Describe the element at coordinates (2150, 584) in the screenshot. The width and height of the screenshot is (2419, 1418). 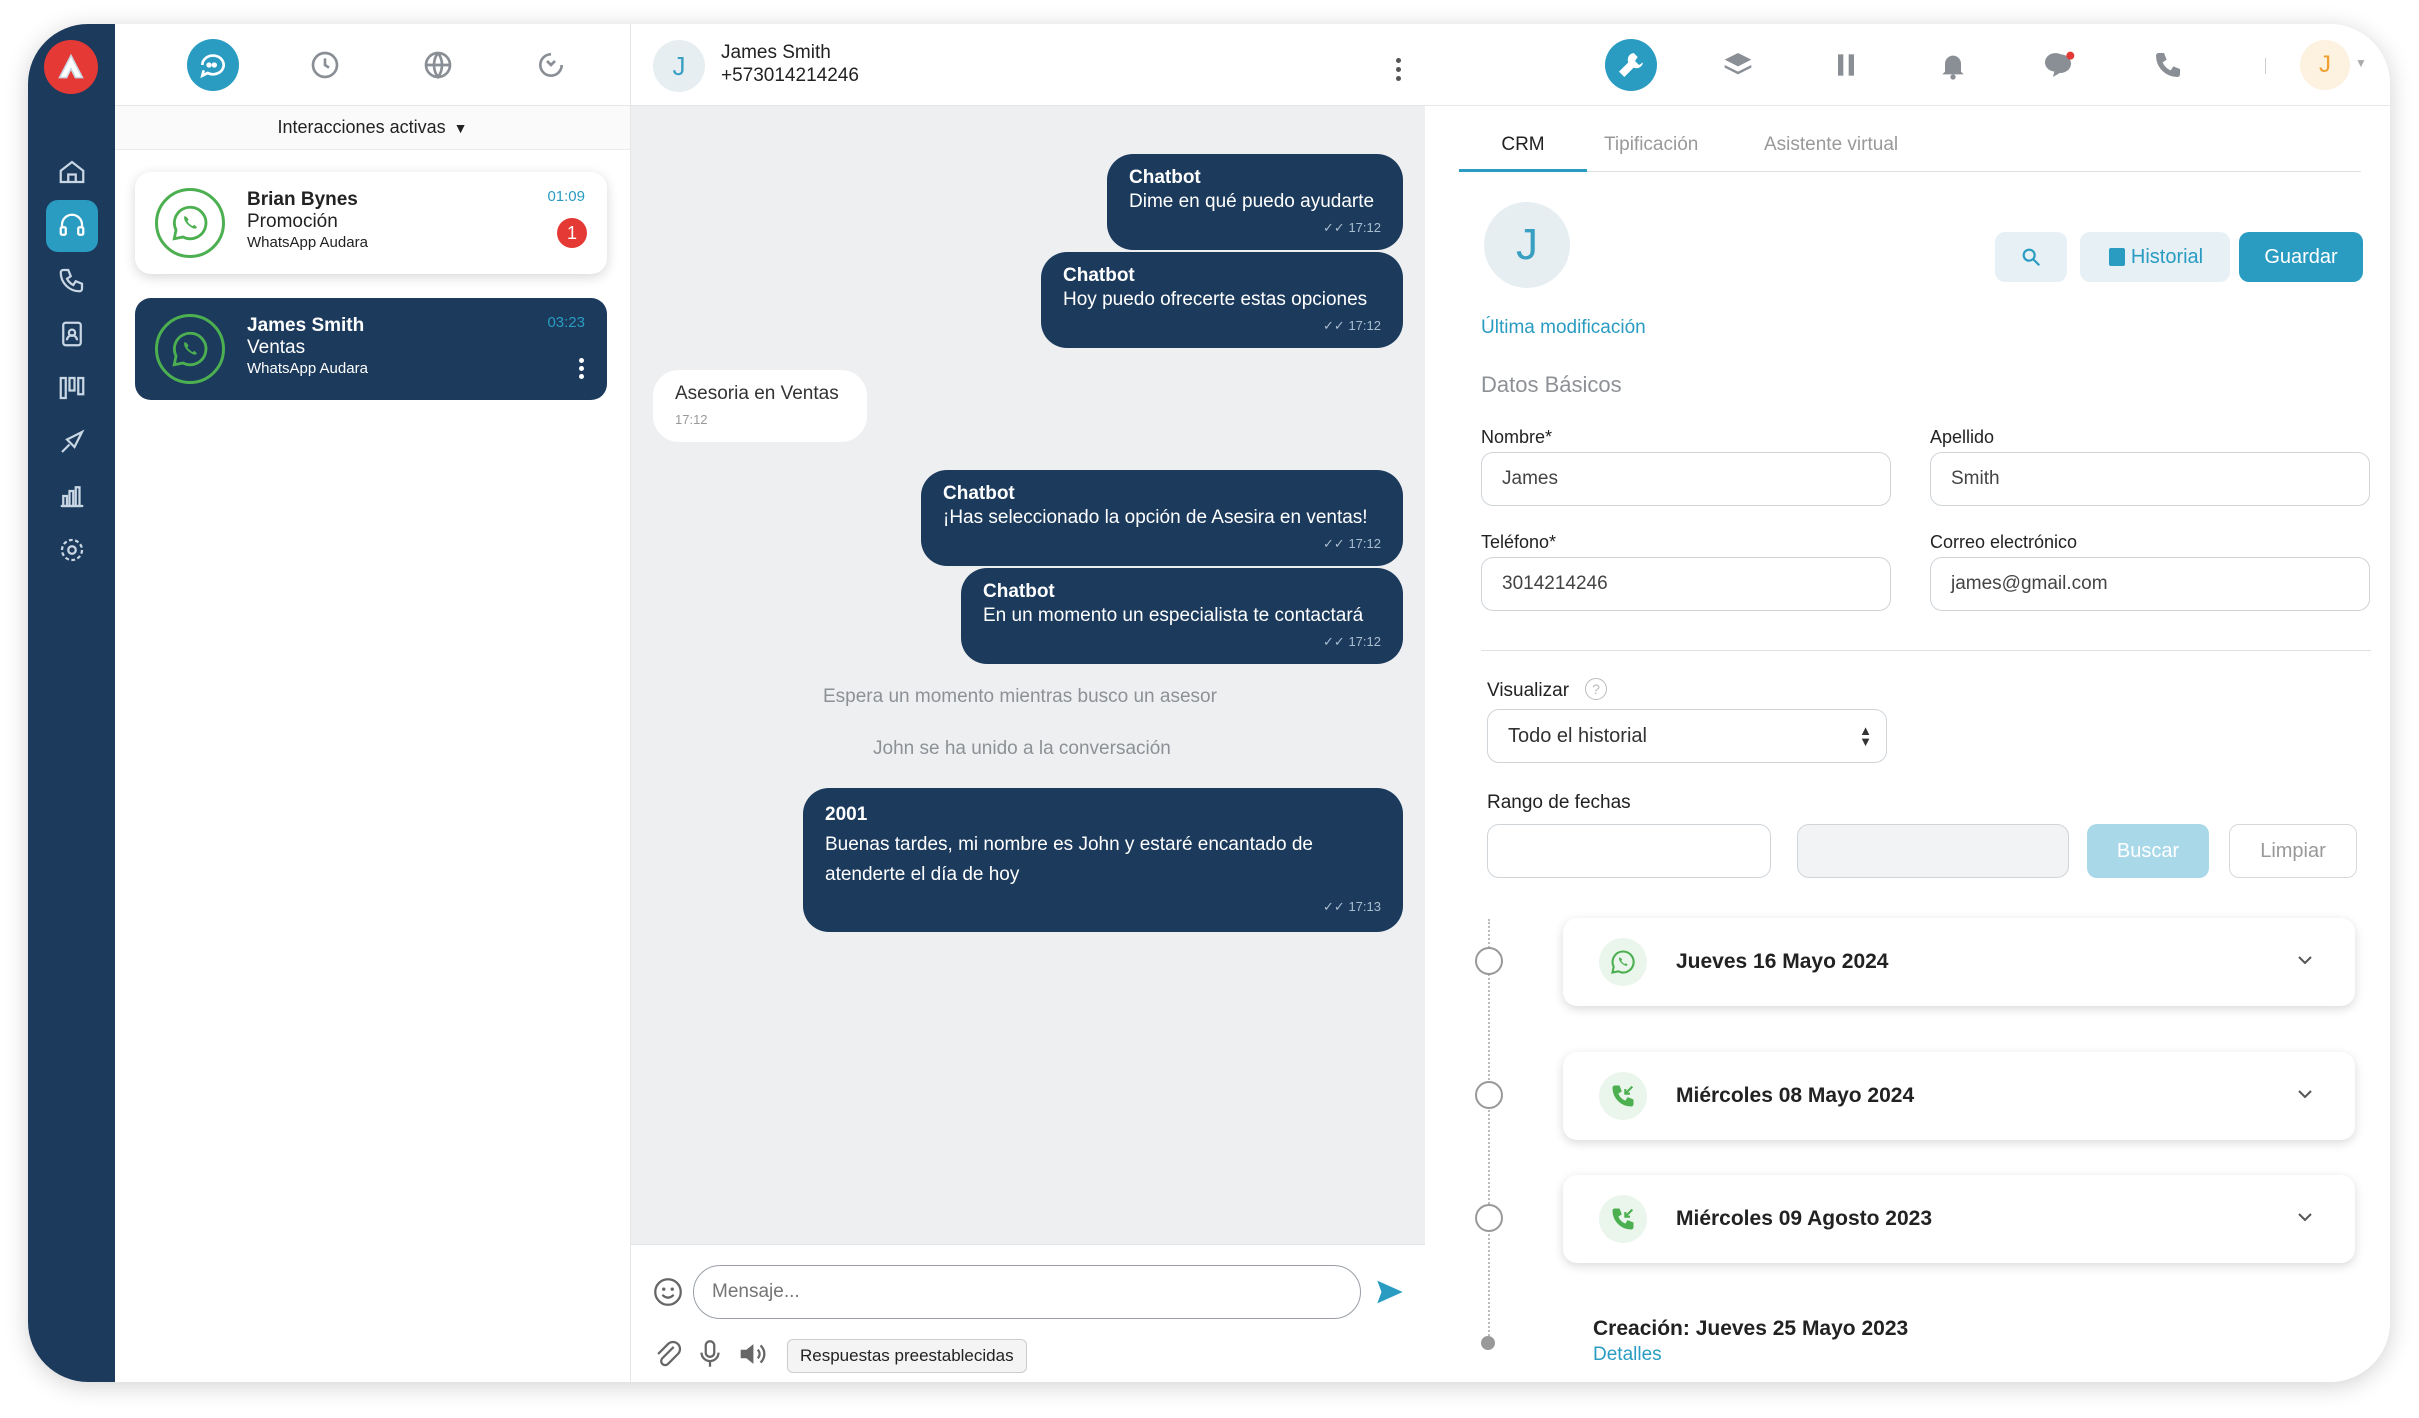
I see `email-field: james@gmail.com` at that location.